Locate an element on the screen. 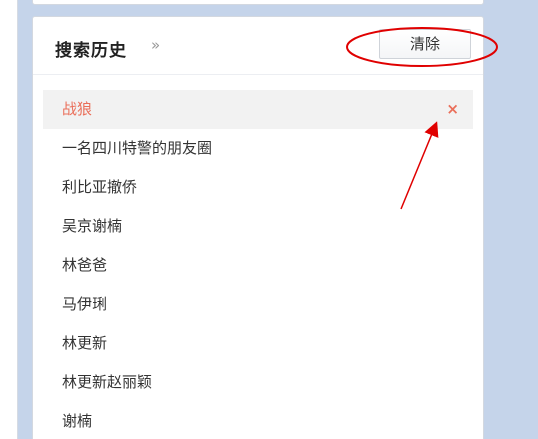 The width and height of the screenshot is (538, 439). history-item-label: 林爸爸 is located at coordinates (85, 265).